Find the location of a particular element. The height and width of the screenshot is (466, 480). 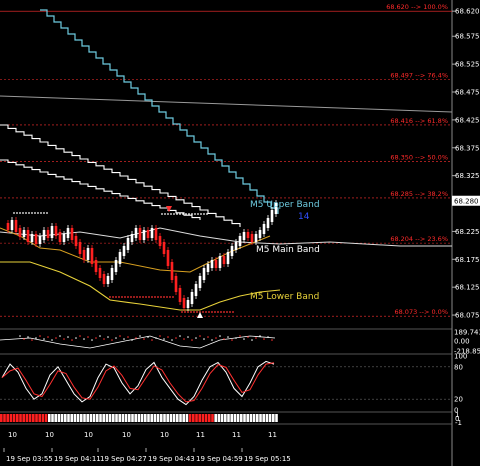

hour-label: 11 is located at coordinates (200, 435).